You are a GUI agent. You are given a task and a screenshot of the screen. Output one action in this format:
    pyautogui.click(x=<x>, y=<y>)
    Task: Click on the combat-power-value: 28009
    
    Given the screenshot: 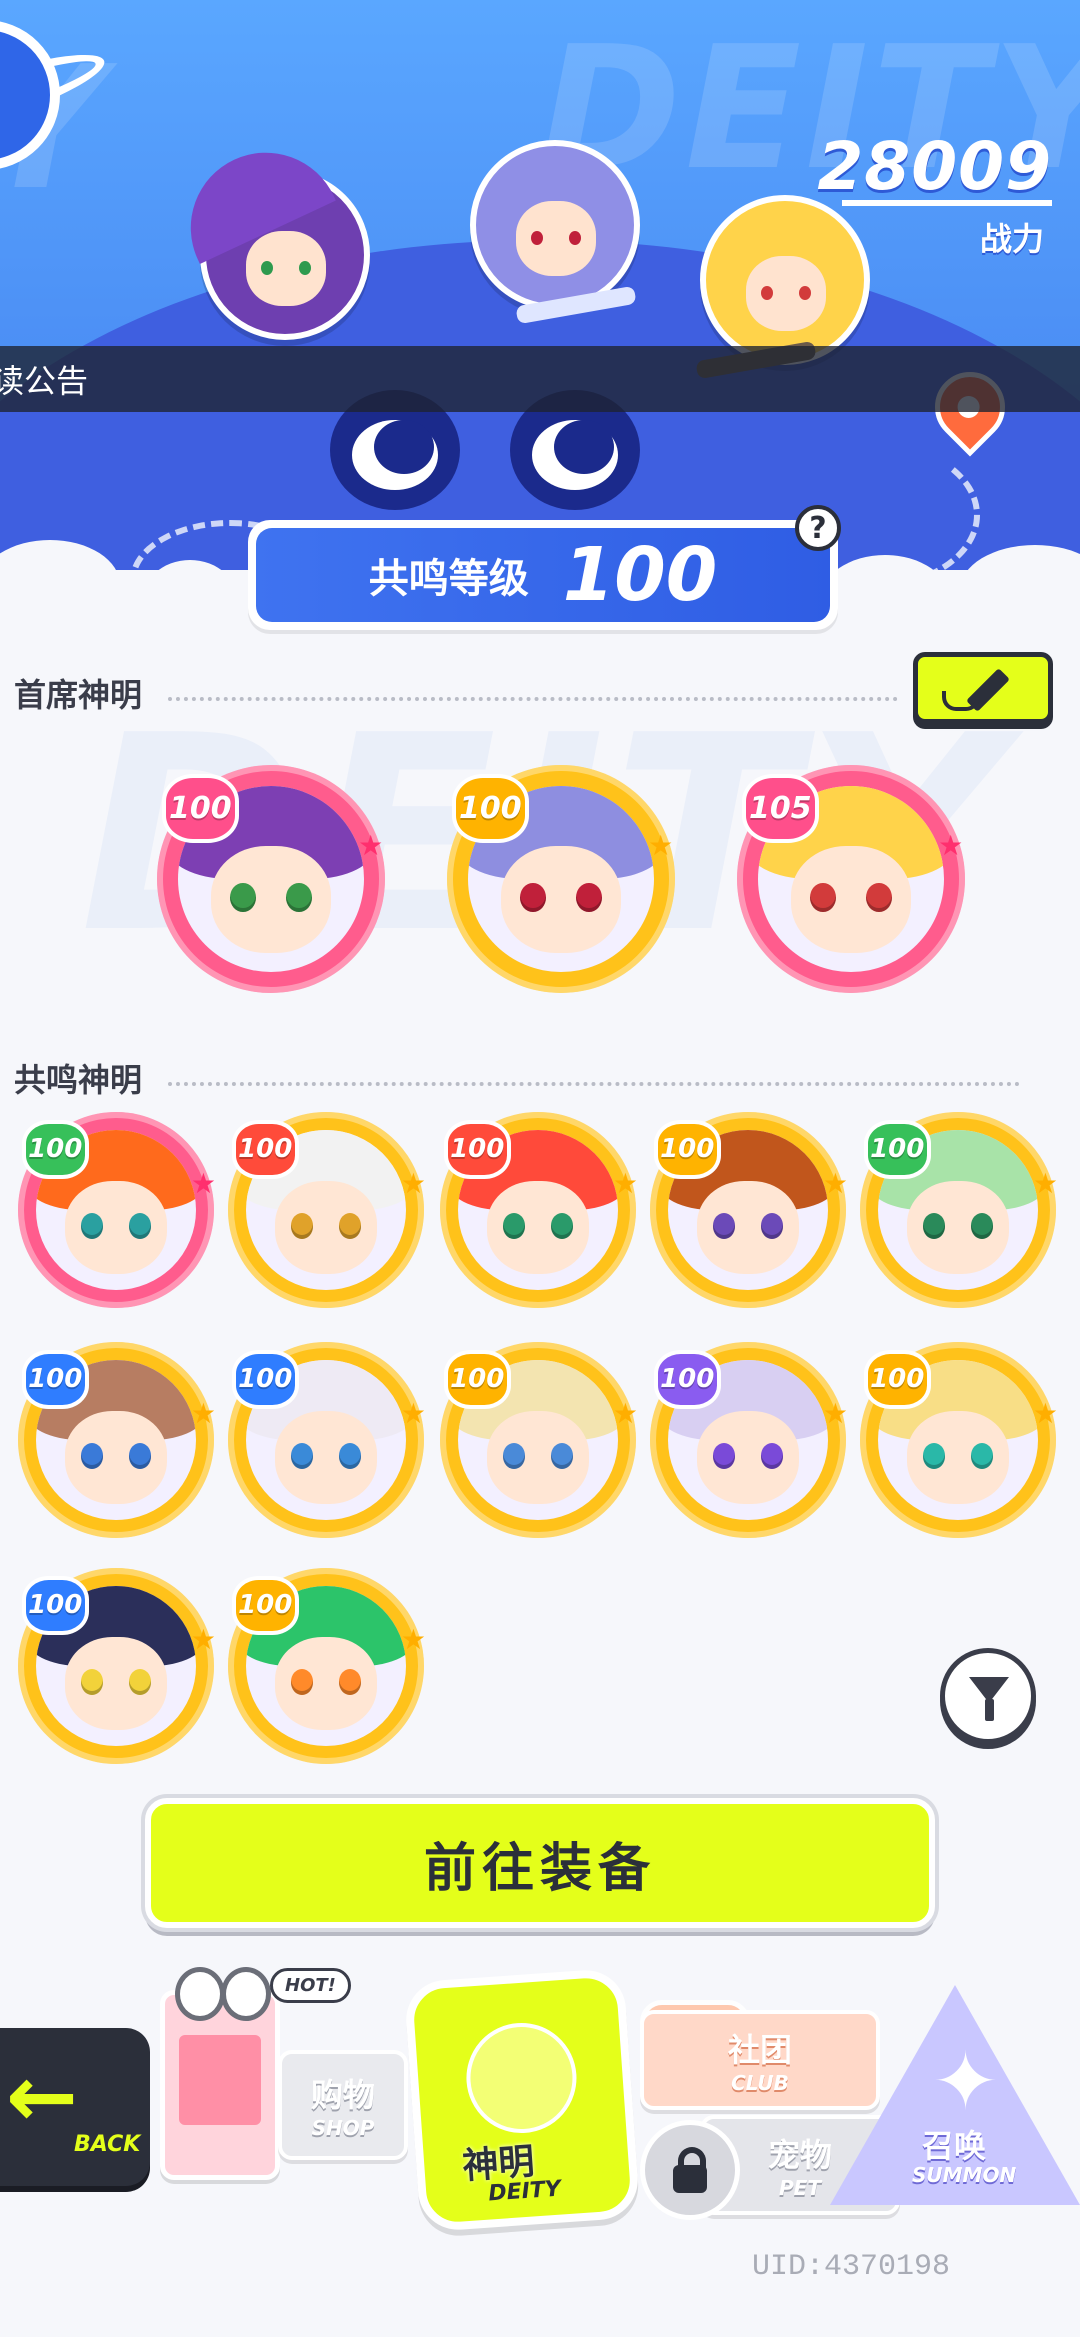 What is the action you would take?
    pyautogui.click(x=934, y=166)
    